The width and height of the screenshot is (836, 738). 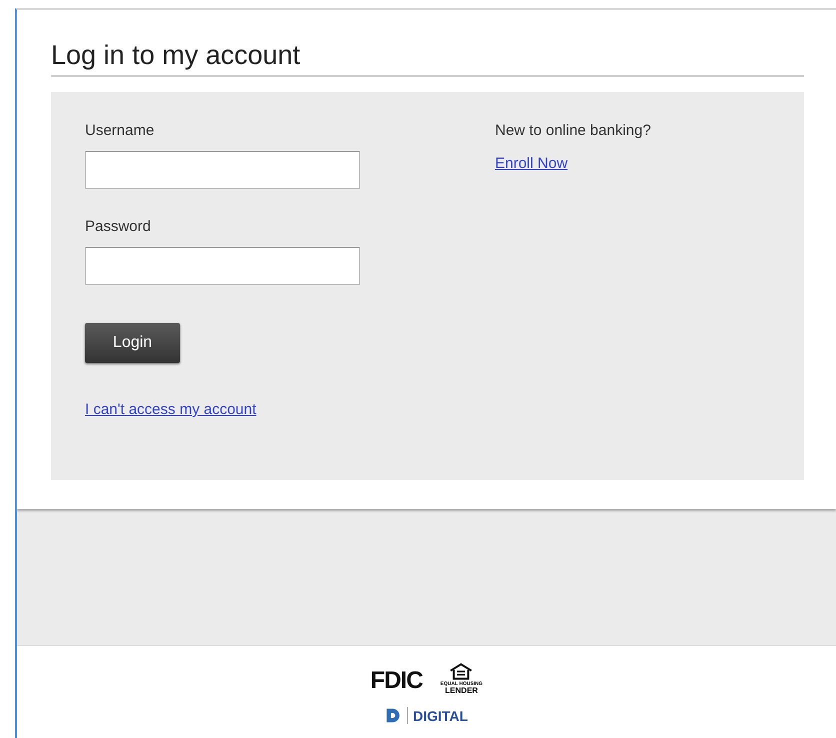 I want to click on page-title: Log in to my account, so click(x=427, y=58).